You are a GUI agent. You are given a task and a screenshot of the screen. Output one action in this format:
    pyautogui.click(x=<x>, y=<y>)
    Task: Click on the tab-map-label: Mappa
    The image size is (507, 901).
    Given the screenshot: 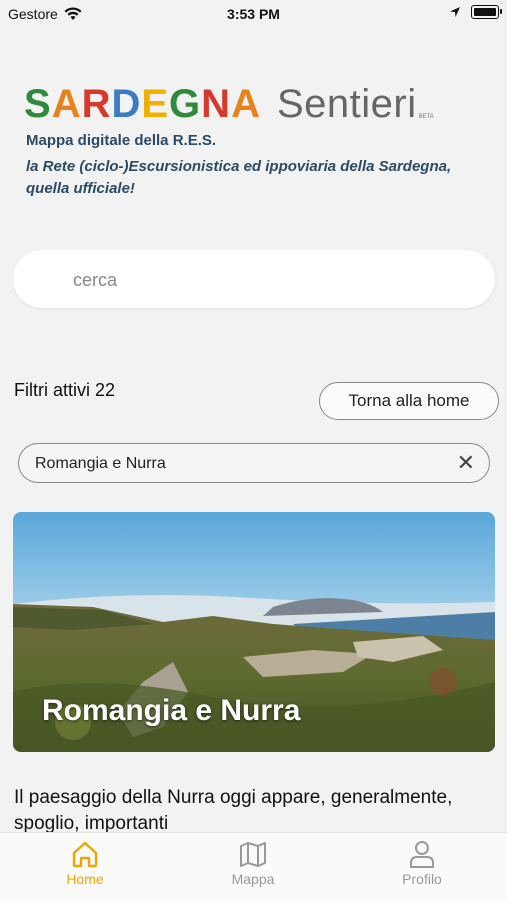 What is the action you would take?
    pyautogui.click(x=253, y=879)
    